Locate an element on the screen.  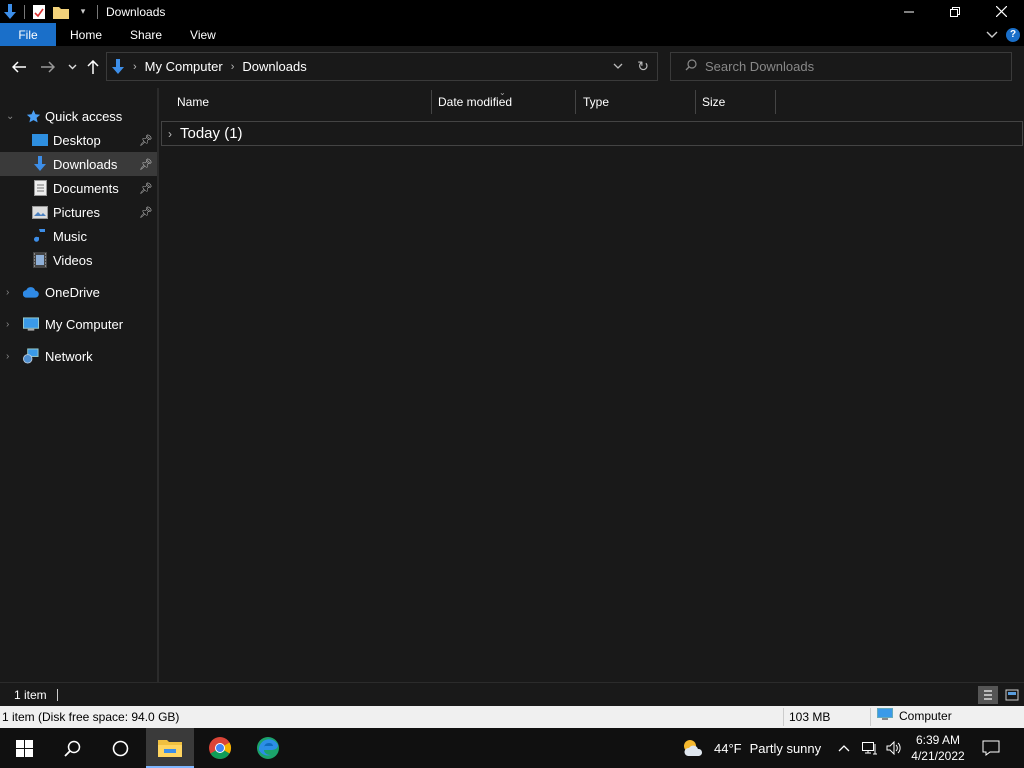
clock-time: 6:39 AM is located at coordinates (938, 740).